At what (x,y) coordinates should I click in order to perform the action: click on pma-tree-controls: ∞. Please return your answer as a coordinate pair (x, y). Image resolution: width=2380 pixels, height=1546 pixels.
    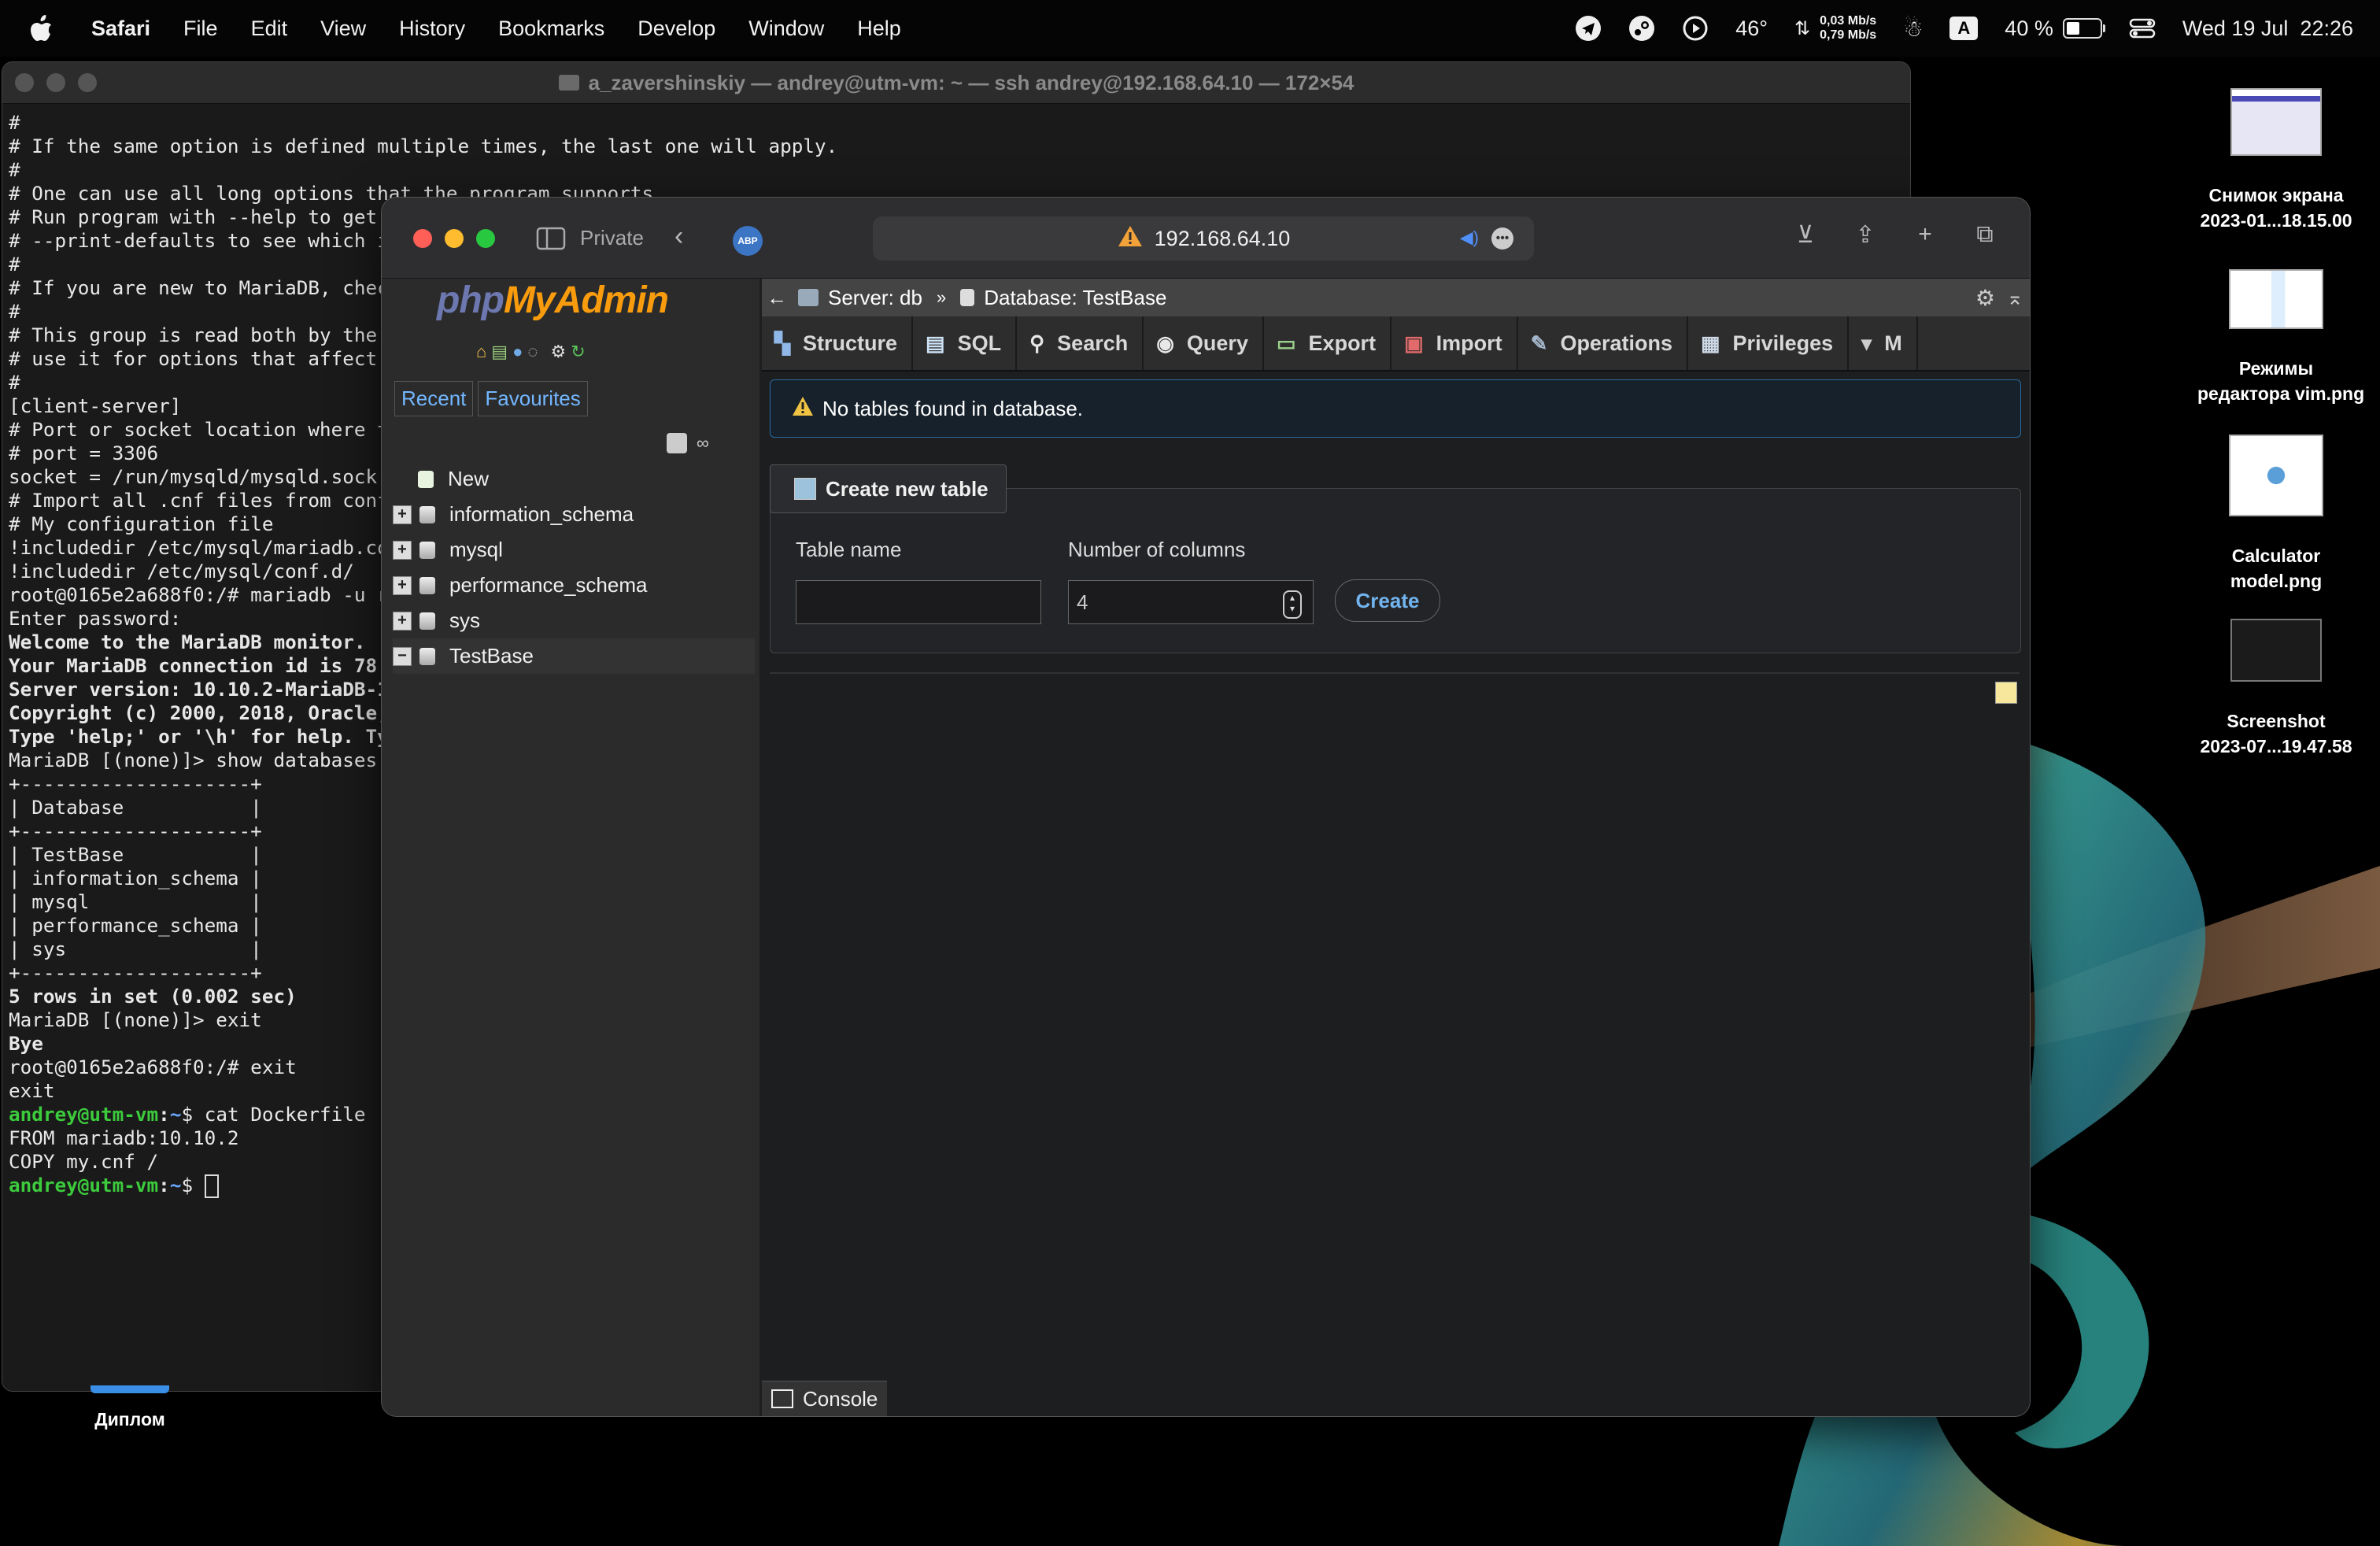
    Looking at the image, I should click on (693, 443).